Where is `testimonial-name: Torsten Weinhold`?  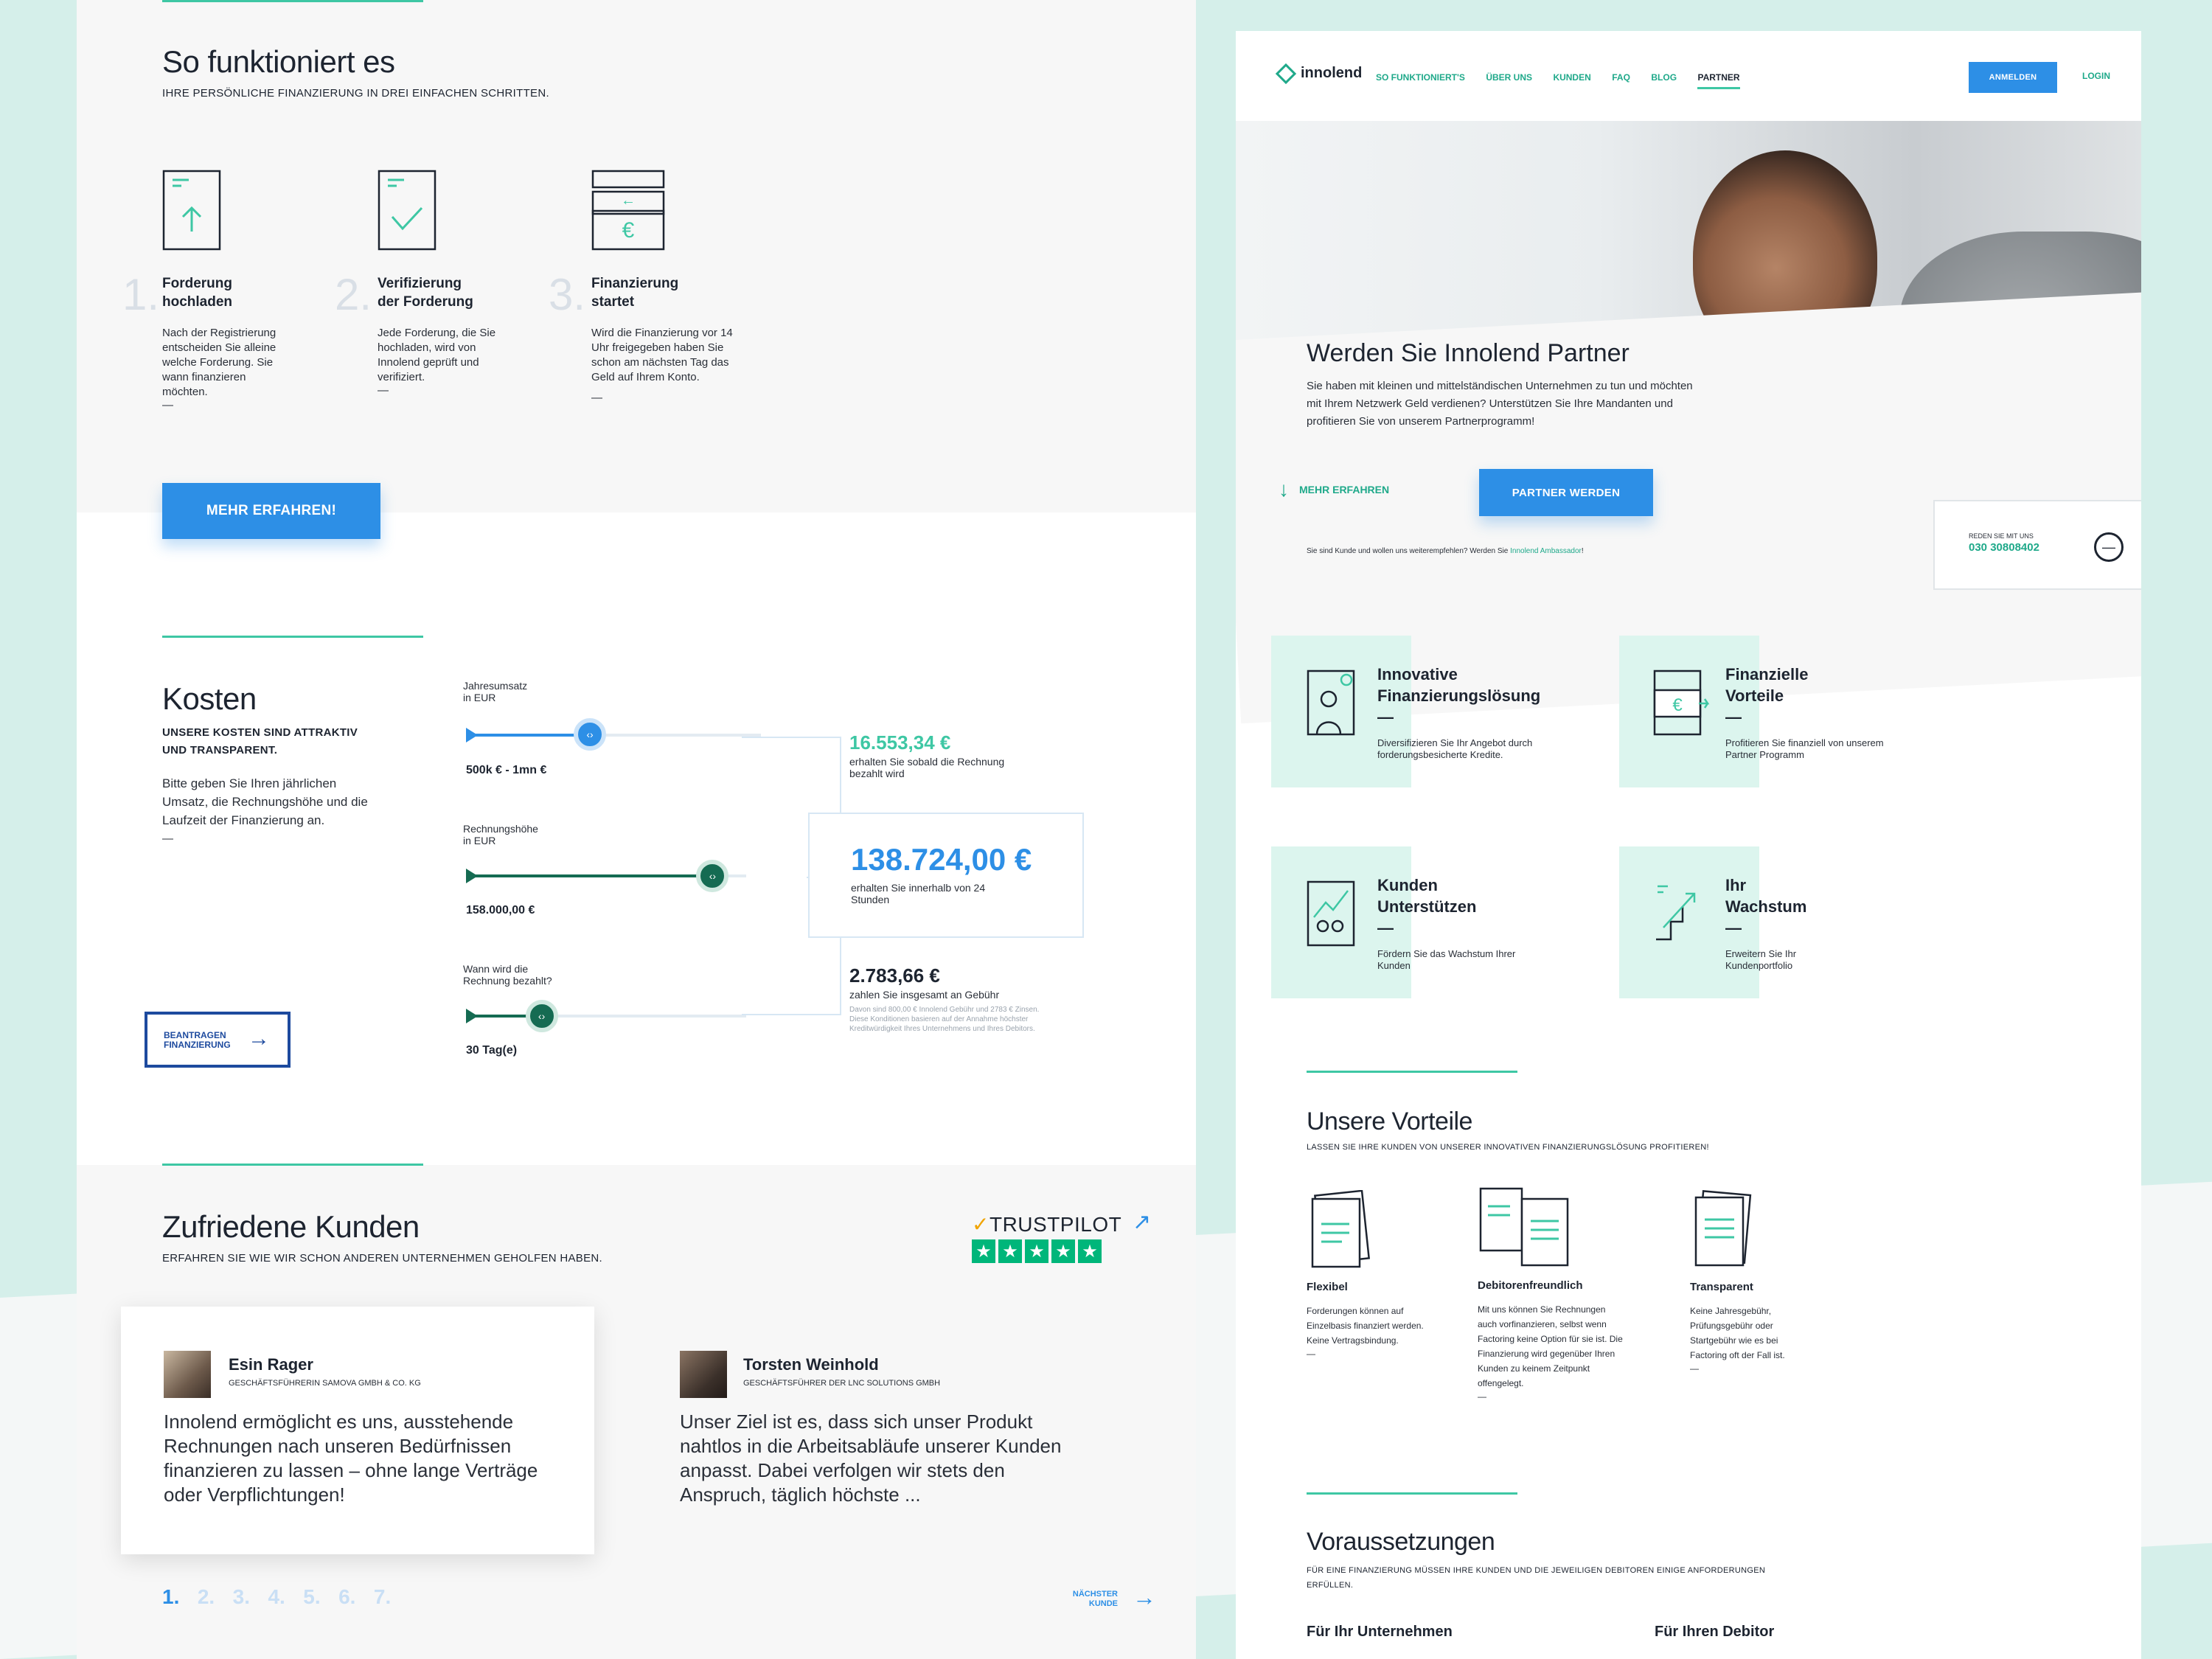 testimonial-name: Torsten Weinhold is located at coordinates (811, 1364).